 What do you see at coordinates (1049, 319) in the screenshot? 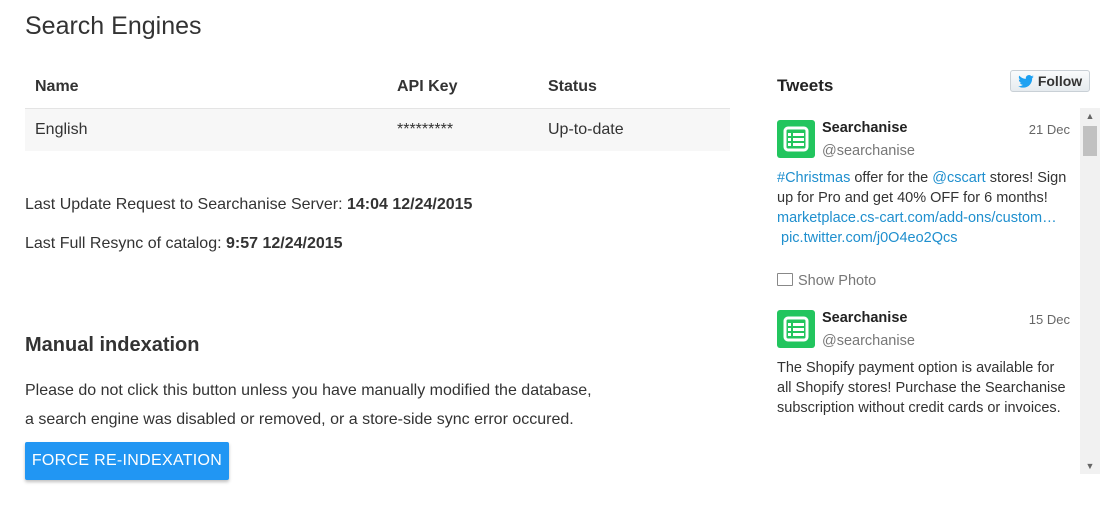
I see `tweet-date: 15 Dec` at bounding box center [1049, 319].